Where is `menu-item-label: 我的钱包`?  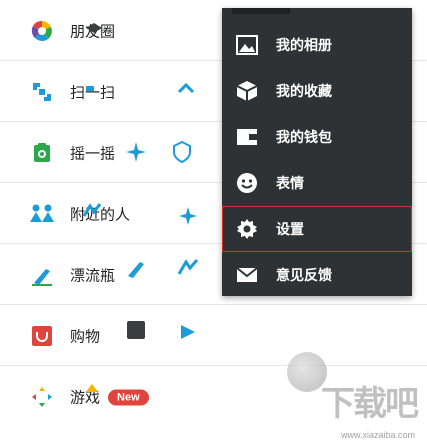
menu-item-label: 我的钱包 is located at coordinates (304, 138).